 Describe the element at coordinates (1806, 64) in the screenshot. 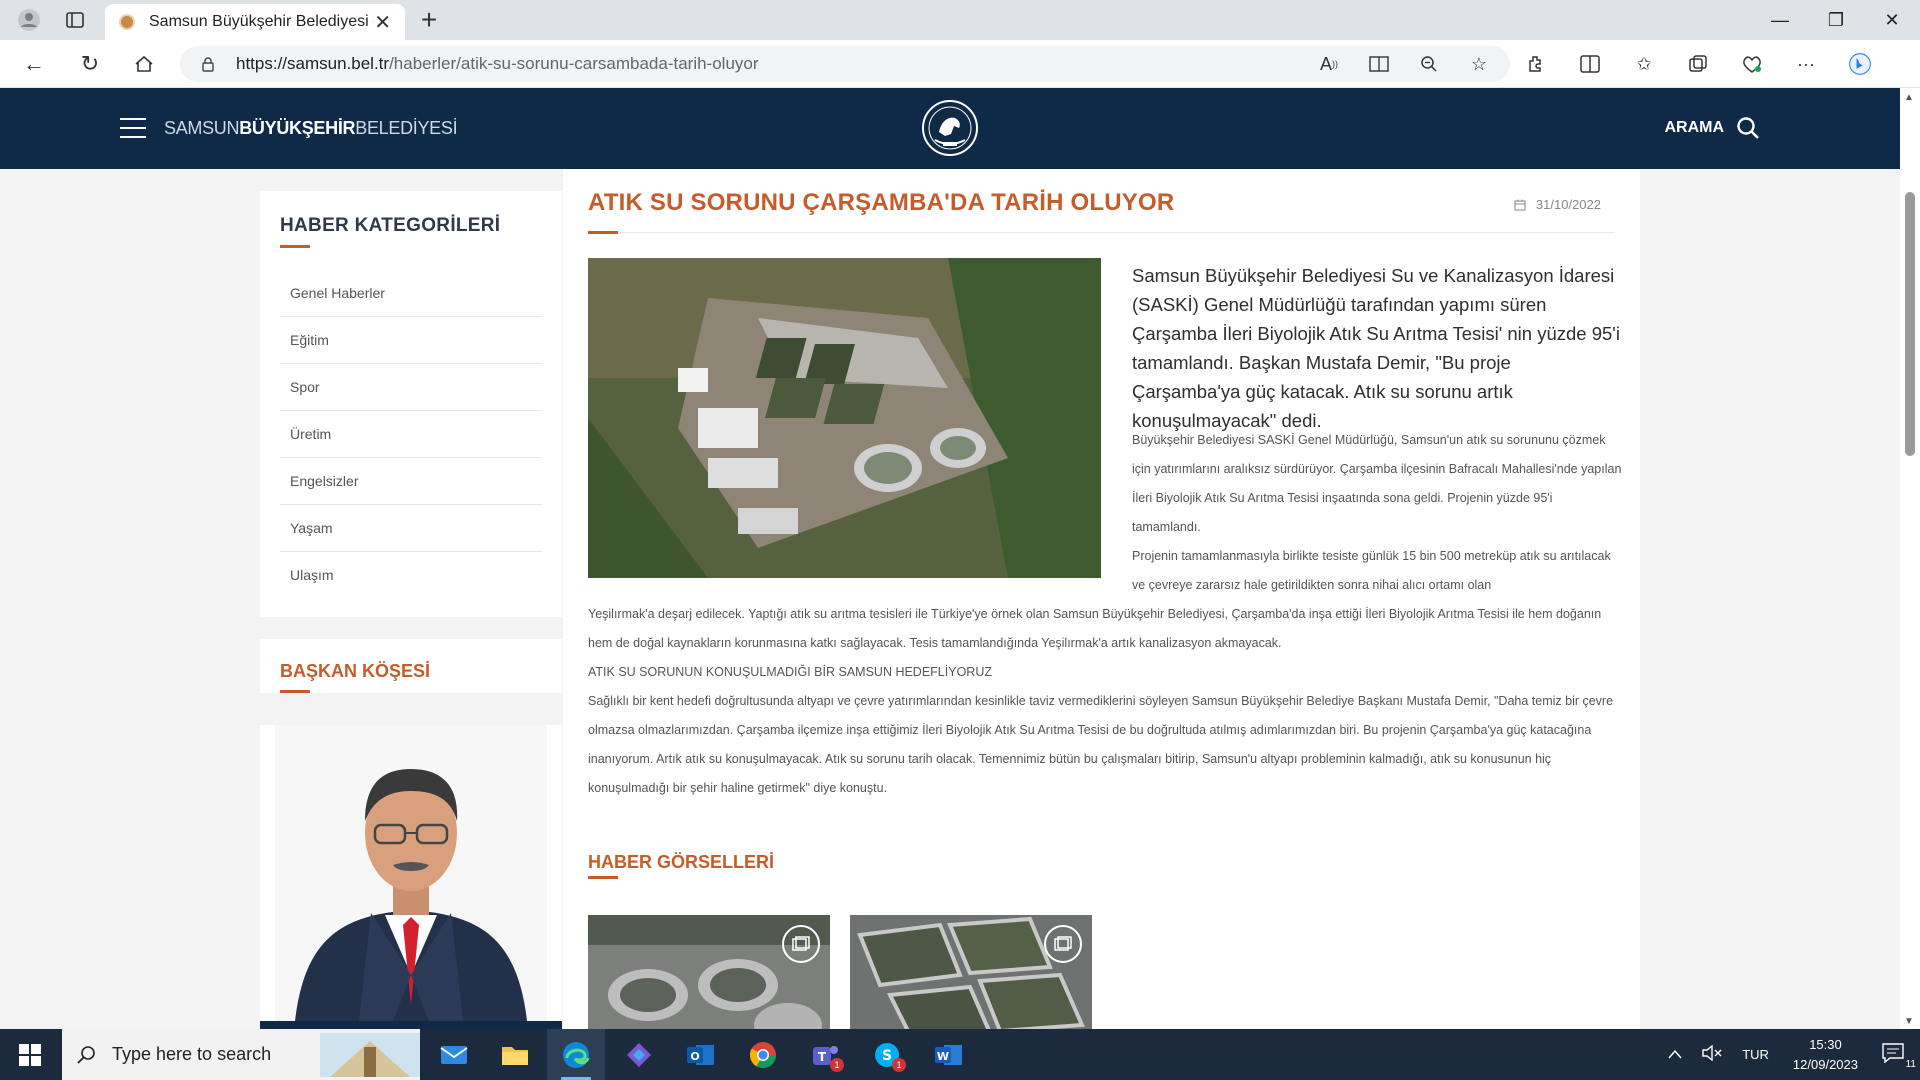

I see `more-menu-icon: ···` at that location.